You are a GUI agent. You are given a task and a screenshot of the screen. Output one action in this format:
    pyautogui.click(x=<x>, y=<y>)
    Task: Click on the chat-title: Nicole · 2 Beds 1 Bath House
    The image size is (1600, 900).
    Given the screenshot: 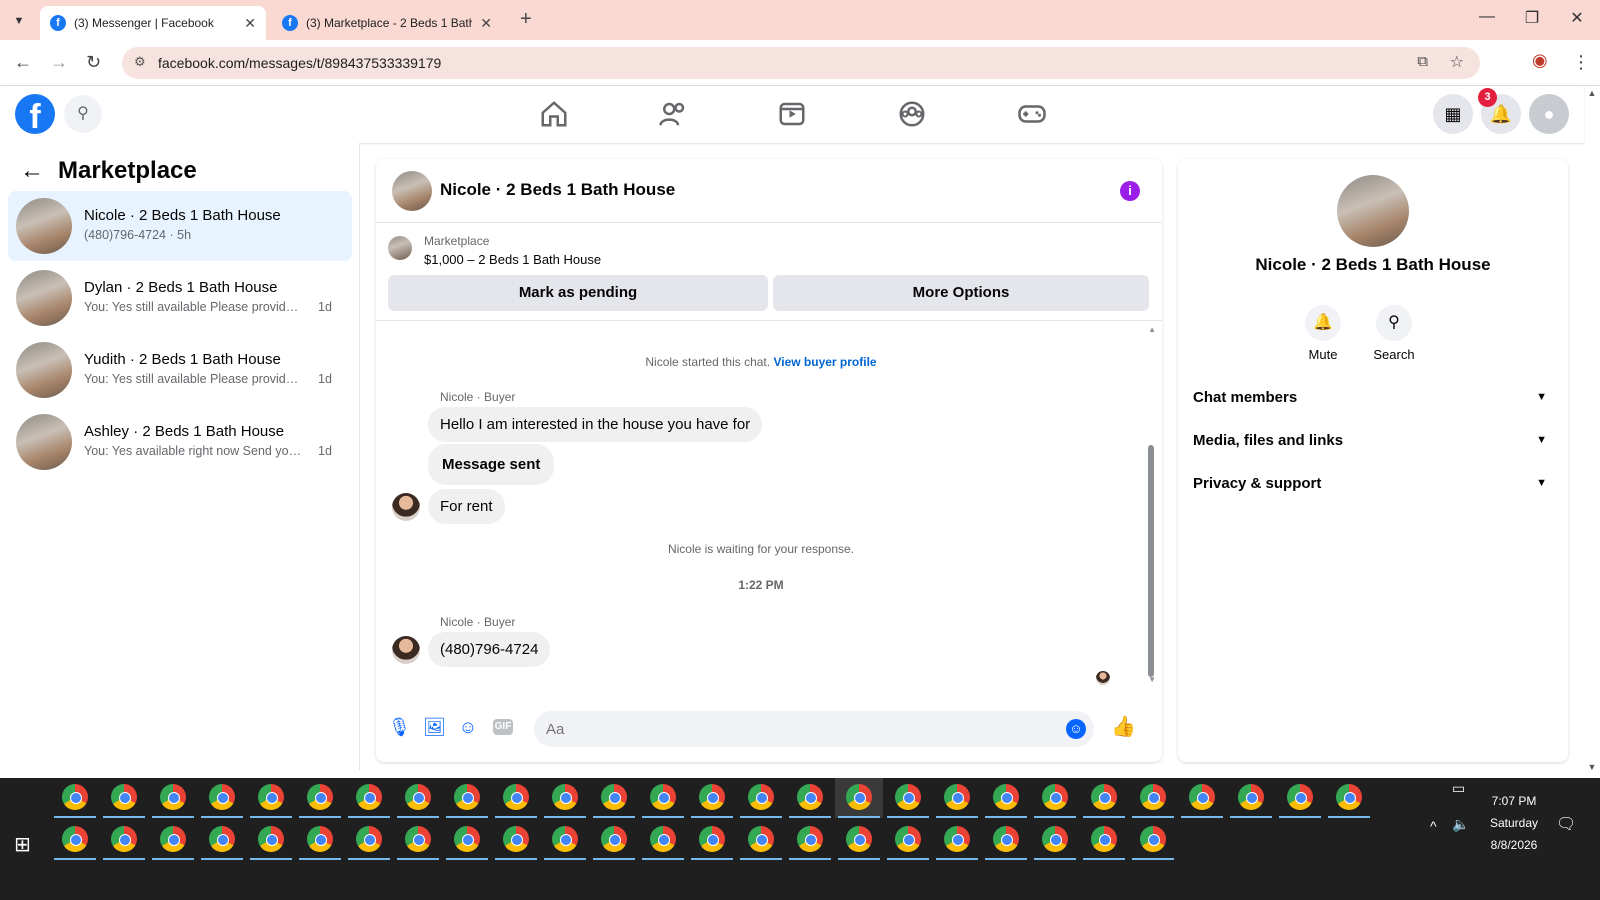 What is the action you would take?
    pyautogui.click(x=557, y=190)
    